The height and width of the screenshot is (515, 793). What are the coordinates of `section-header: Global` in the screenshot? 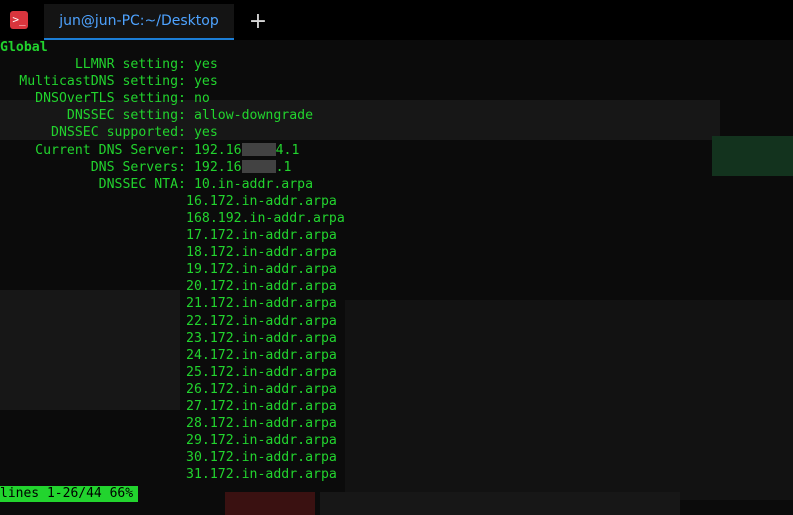 It's located at (24, 47).